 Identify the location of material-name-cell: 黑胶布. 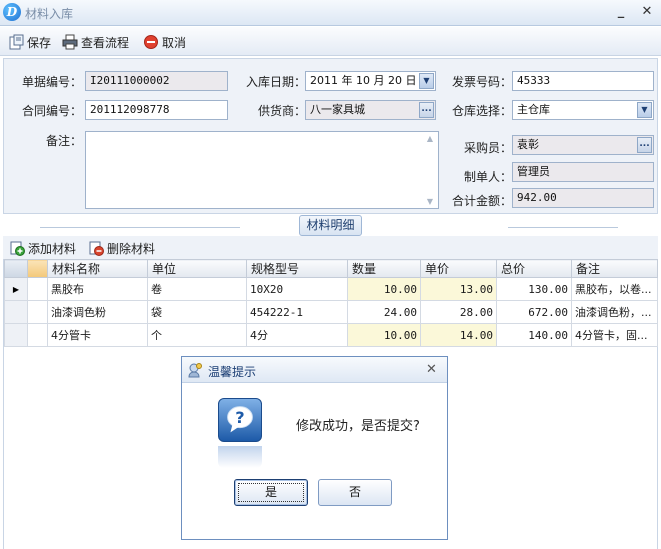
(97, 289).